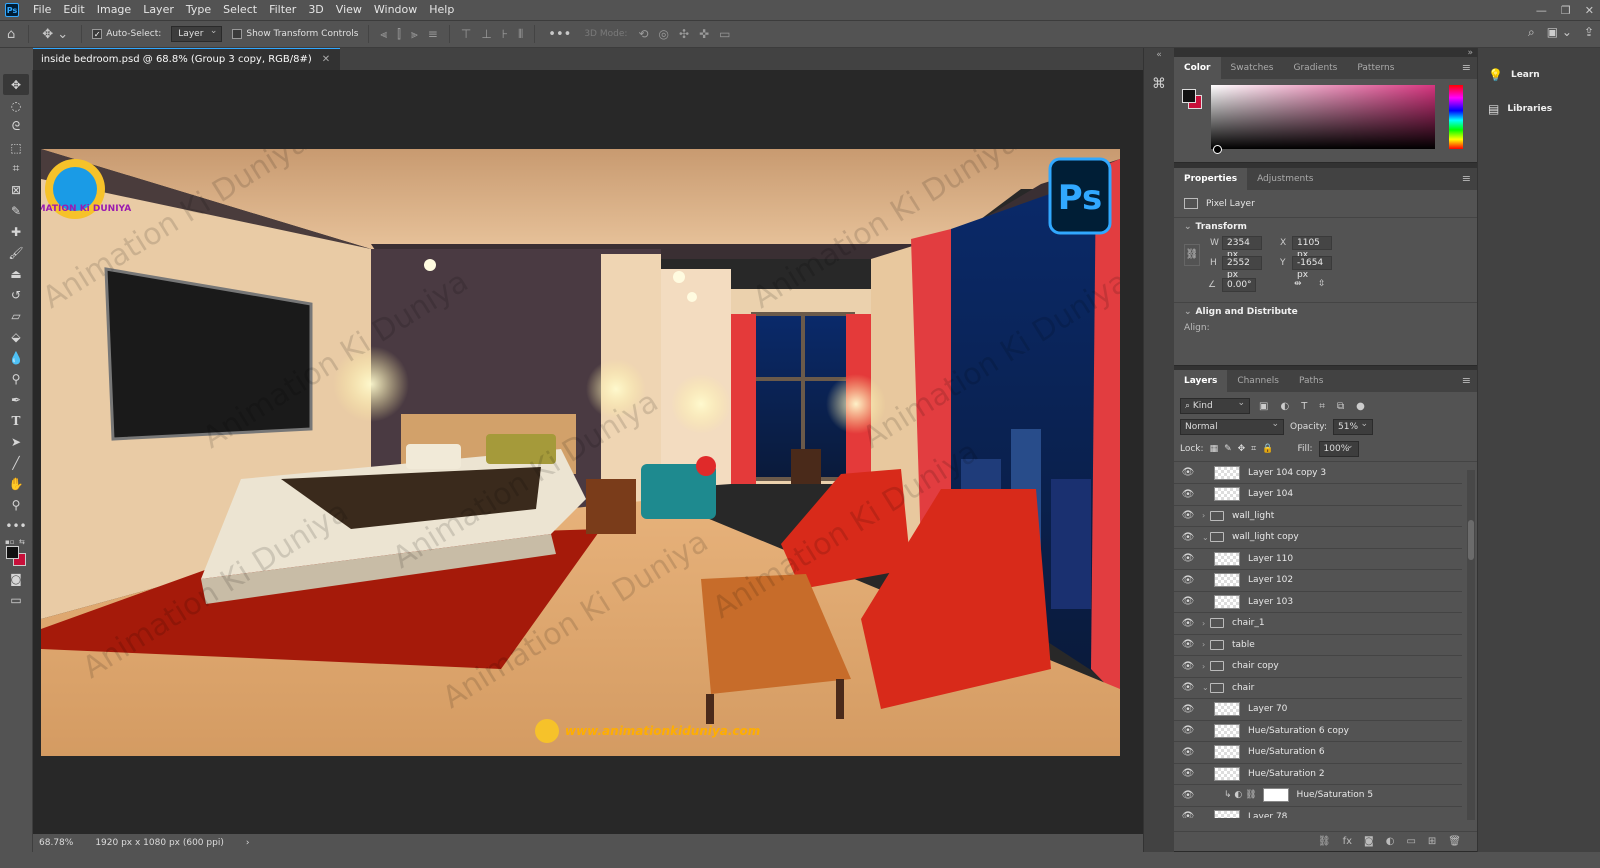 The width and height of the screenshot is (1600, 868). What do you see at coordinates (158, 10) in the screenshot?
I see `menu-layer: Layer` at bounding box center [158, 10].